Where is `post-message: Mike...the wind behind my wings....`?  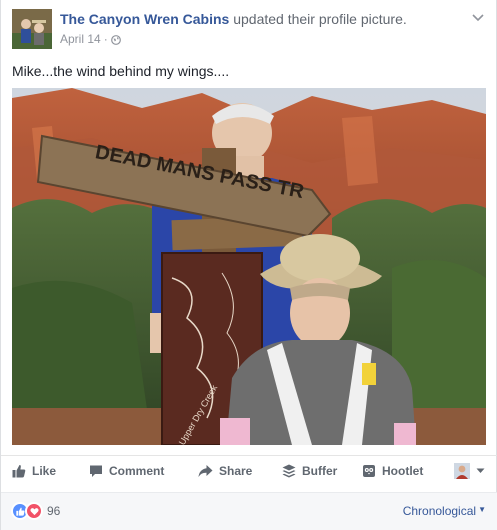
post-message: Mike...the wind behind my wings.... is located at coordinates (121, 71).